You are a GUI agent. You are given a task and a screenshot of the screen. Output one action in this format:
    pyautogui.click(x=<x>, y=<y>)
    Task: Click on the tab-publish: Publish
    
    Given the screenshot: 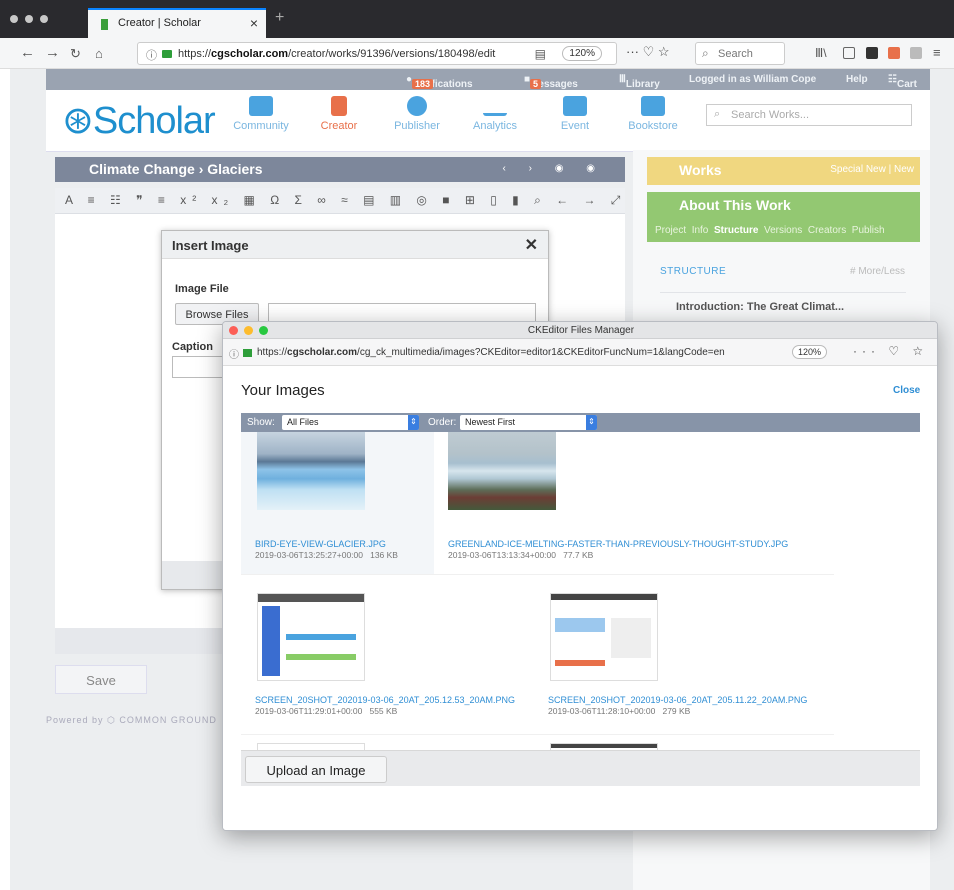 What is the action you would take?
    pyautogui.click(x=868, y=230)
    